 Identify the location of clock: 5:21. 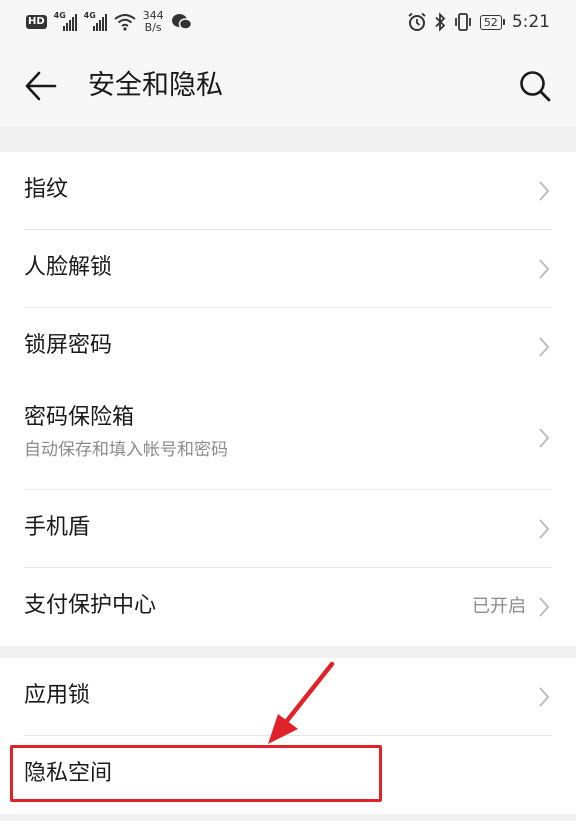
(530, 22).